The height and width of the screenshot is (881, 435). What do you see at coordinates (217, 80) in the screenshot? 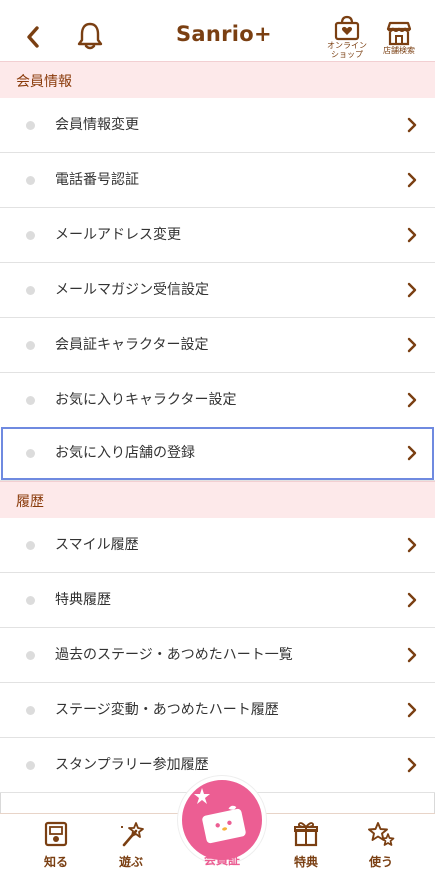
I see `section-header-member-info: 会員情報` at bounding box center [217, 80].